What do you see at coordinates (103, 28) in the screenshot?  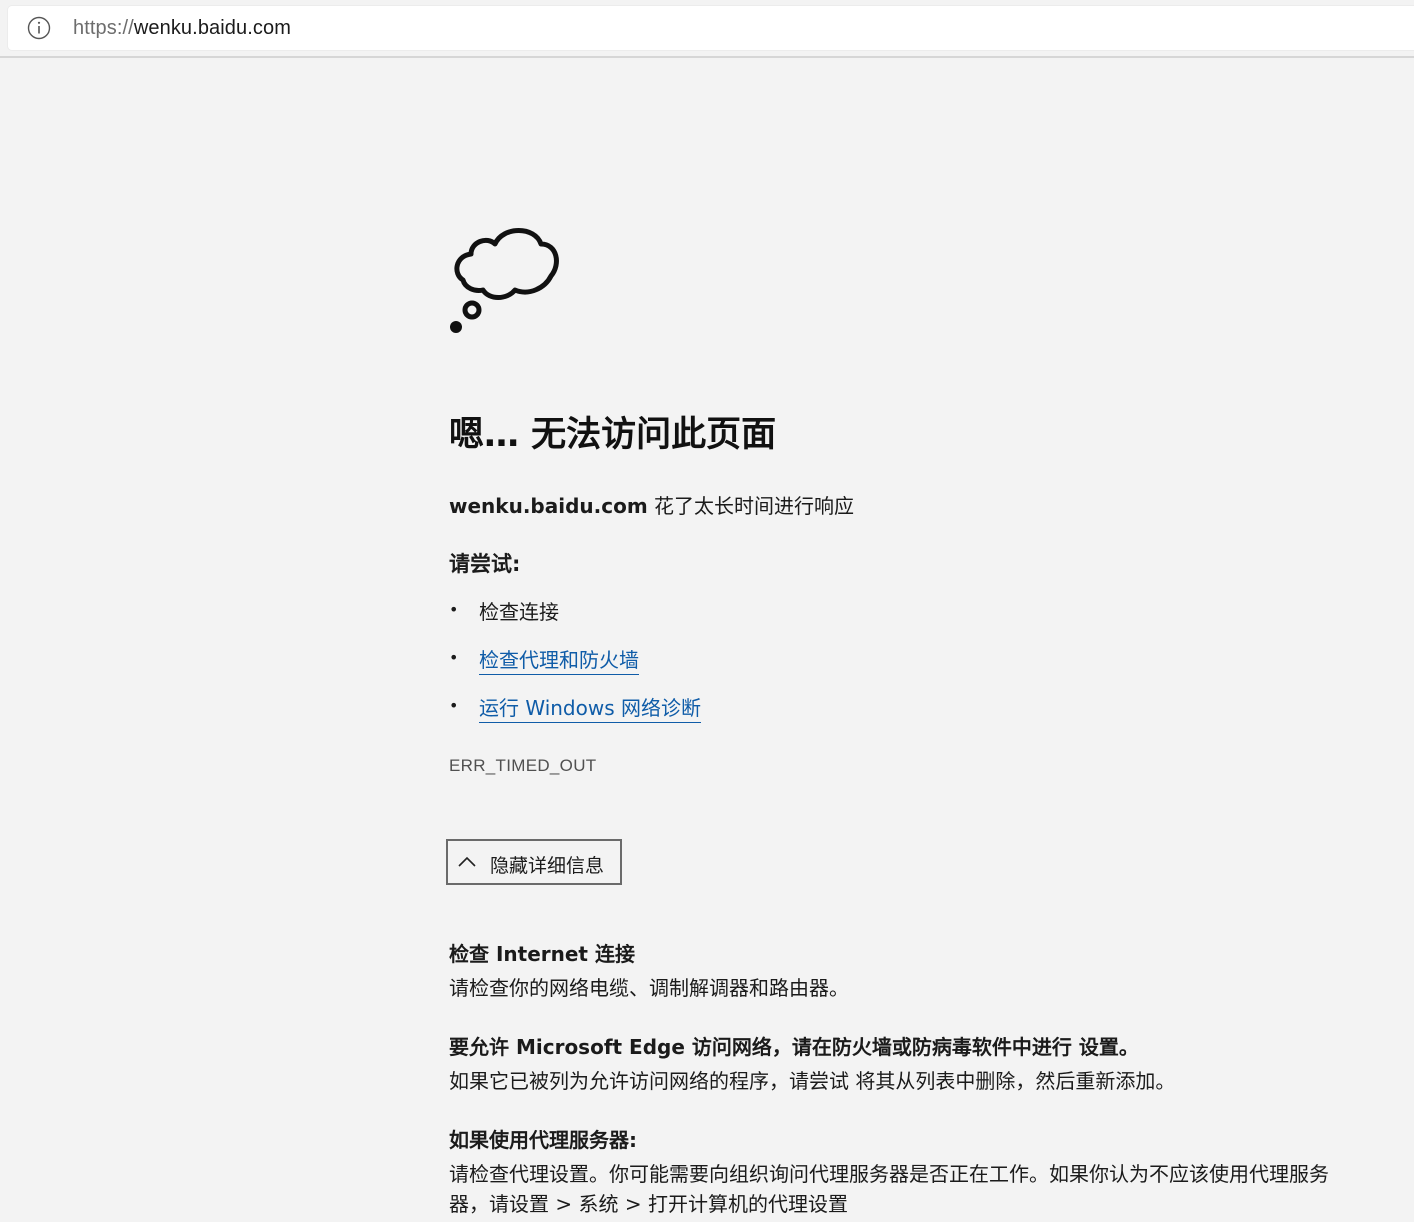 I see `url-scheme: https://` at bounding box center [103, 28].